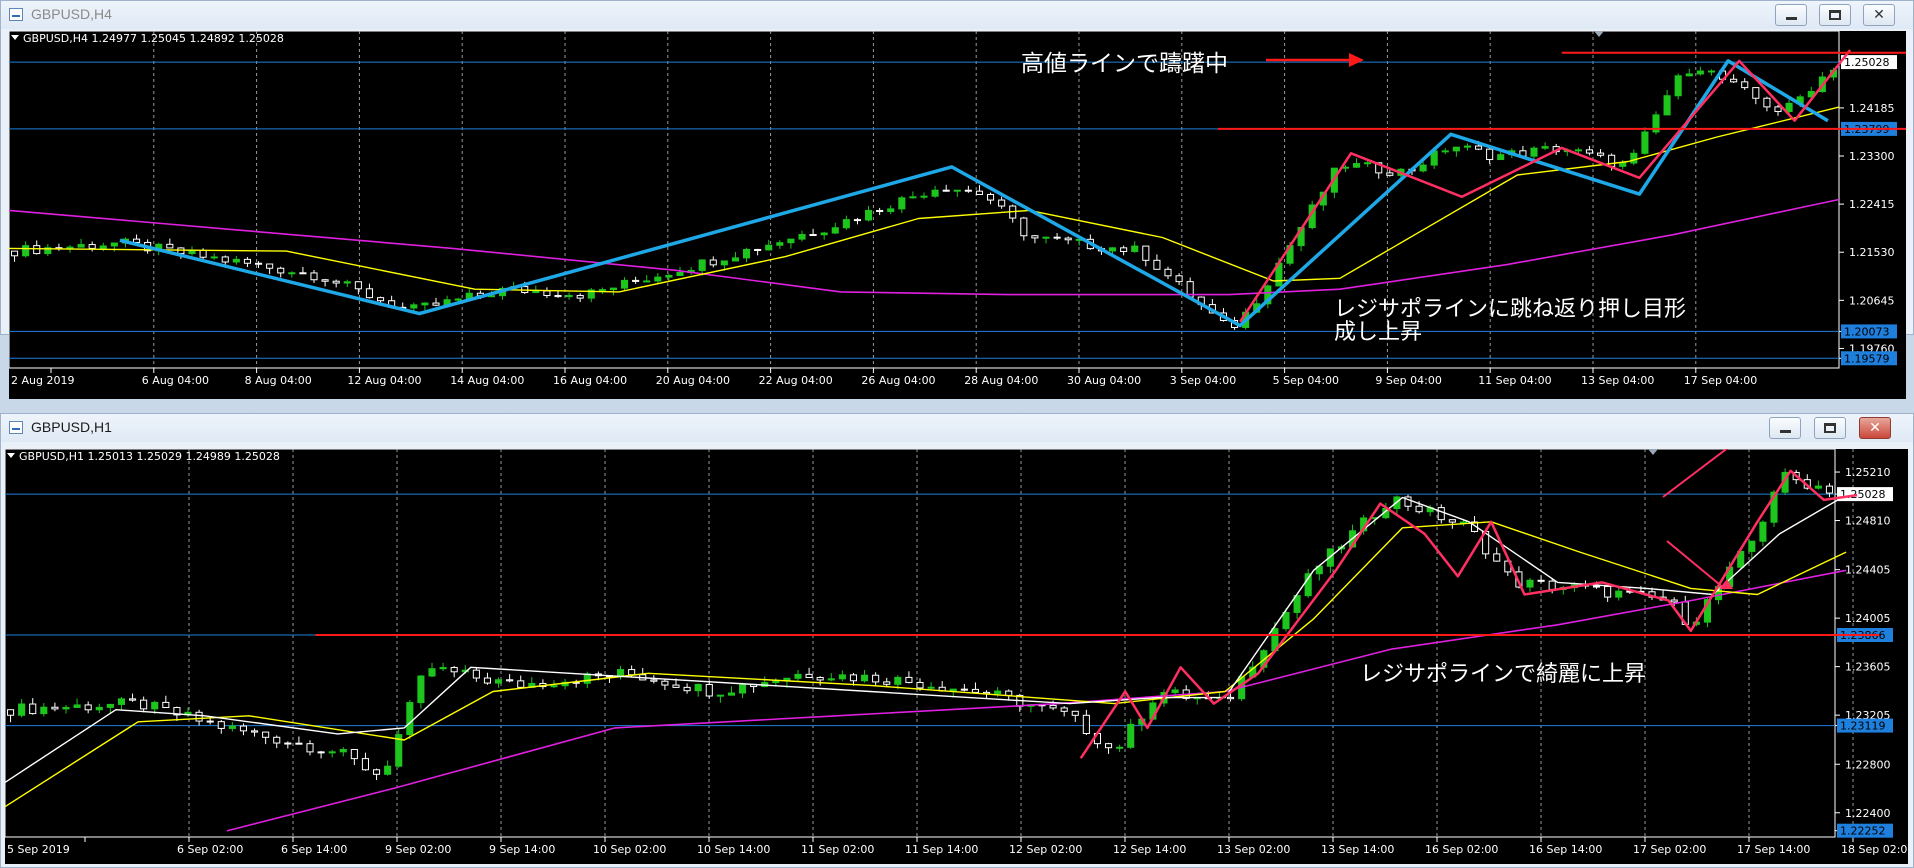  What do you see at coordinates (1720, 380) in the screenshot?
I see `x-axis-tick-label: 17 Sep 04:00` at bounding box center [1720, 380].